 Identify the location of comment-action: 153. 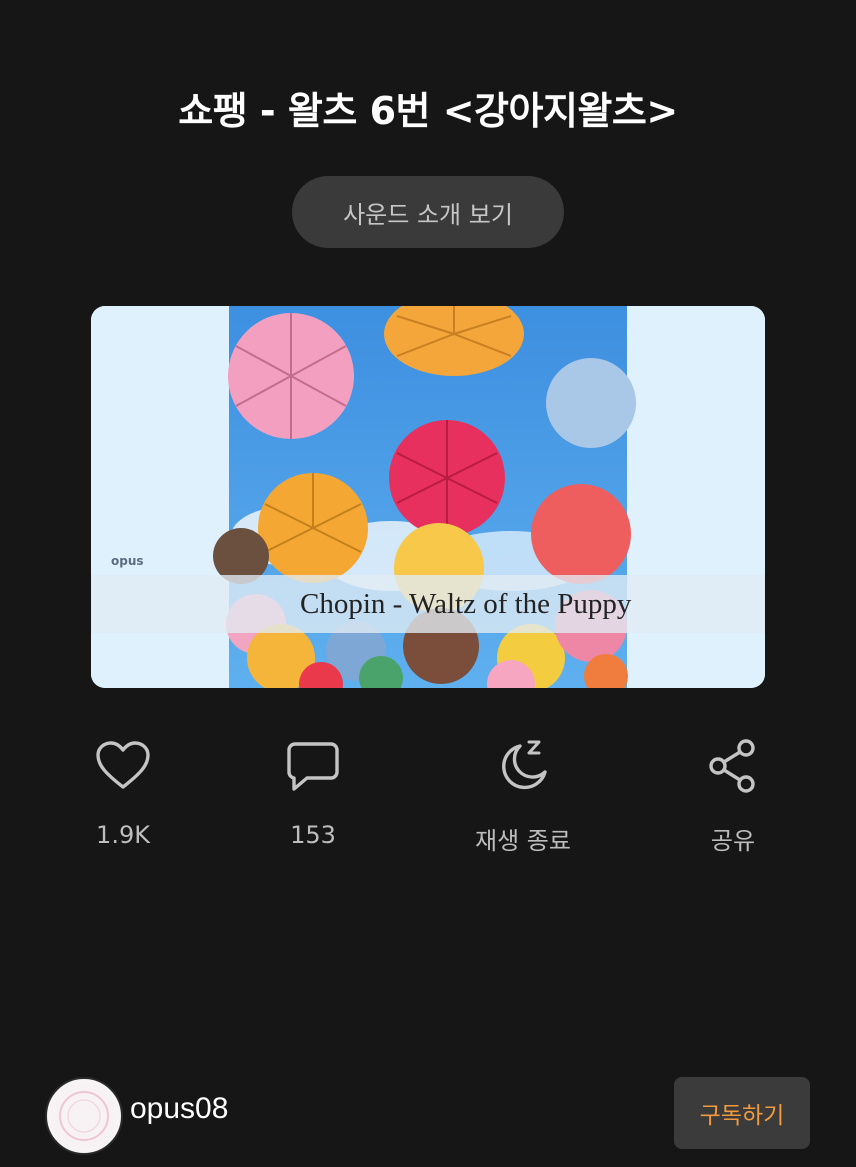
(313, 792).